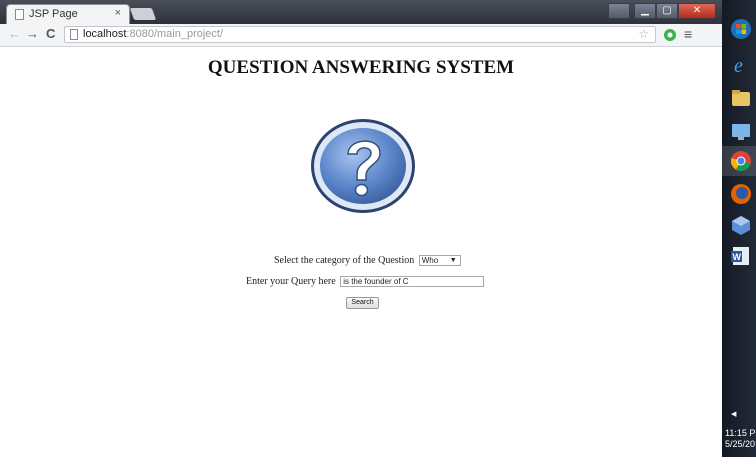  What do you see at coordinates (741, 98) in the screenshot?
I see `file-explorer-icon` at bounding box center [741, 98].